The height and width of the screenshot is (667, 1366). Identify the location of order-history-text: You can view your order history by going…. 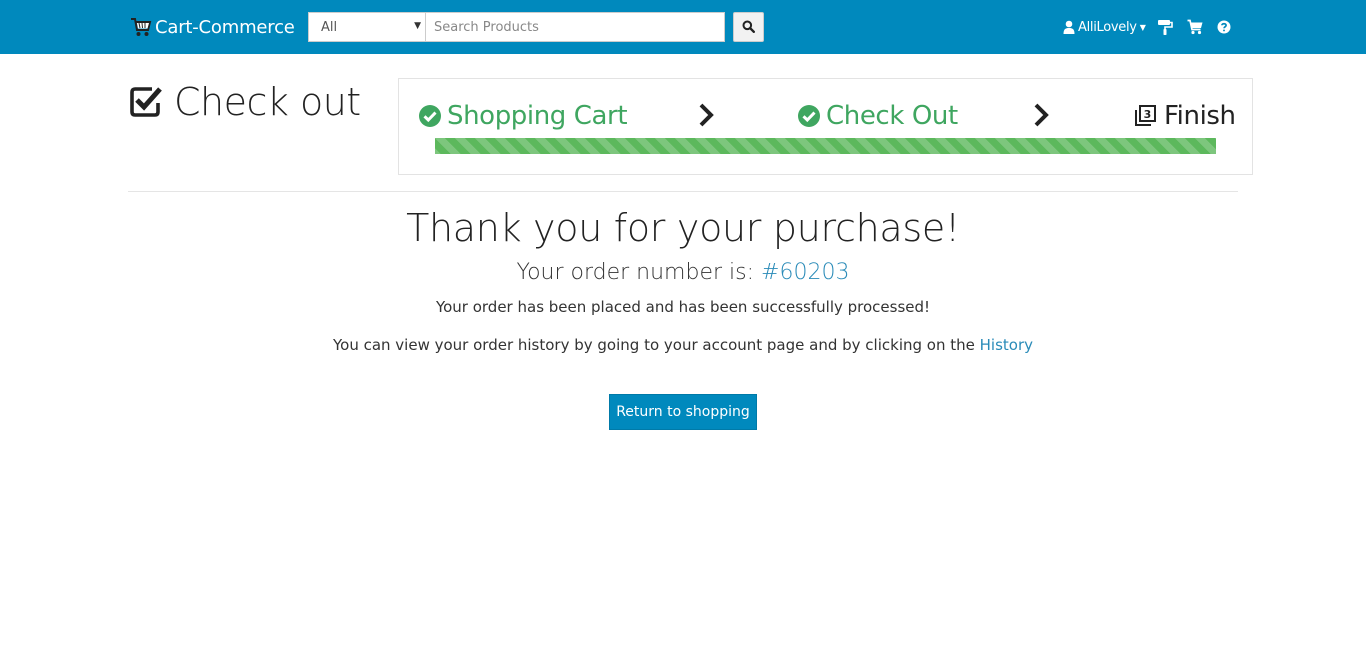
(653, 345).